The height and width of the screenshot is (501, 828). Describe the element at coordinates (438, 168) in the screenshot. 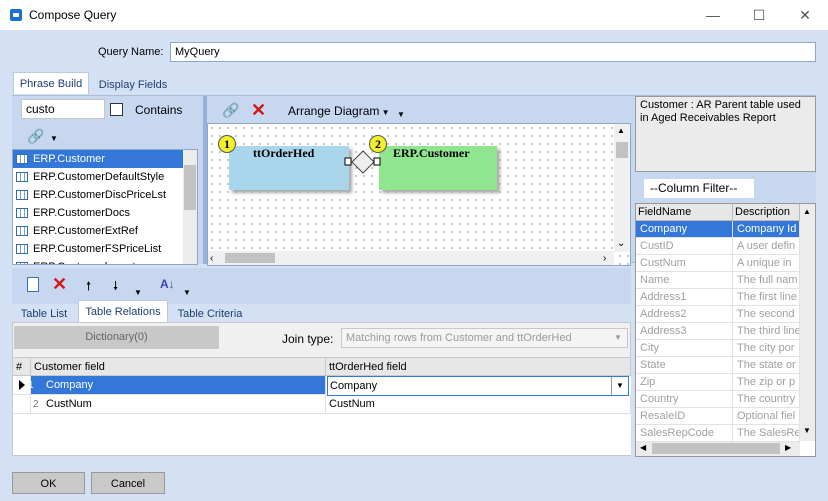

I see `diagram-table-customer: ERP.Customer` at that location.